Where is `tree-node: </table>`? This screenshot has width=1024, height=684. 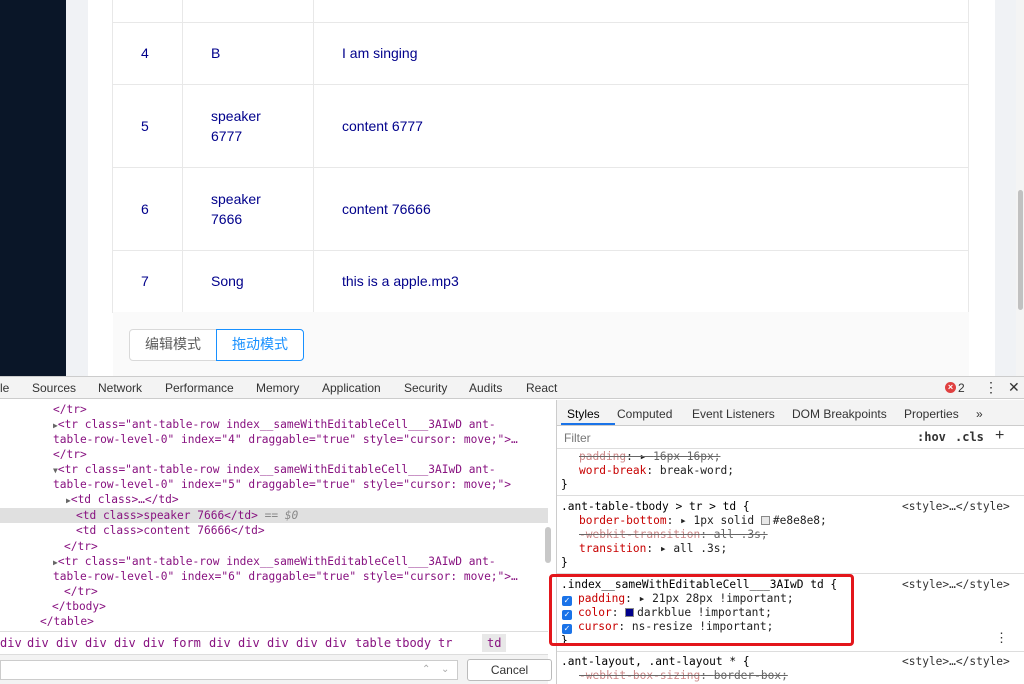 tree-node: </table> is located at coordinates (274, 621).